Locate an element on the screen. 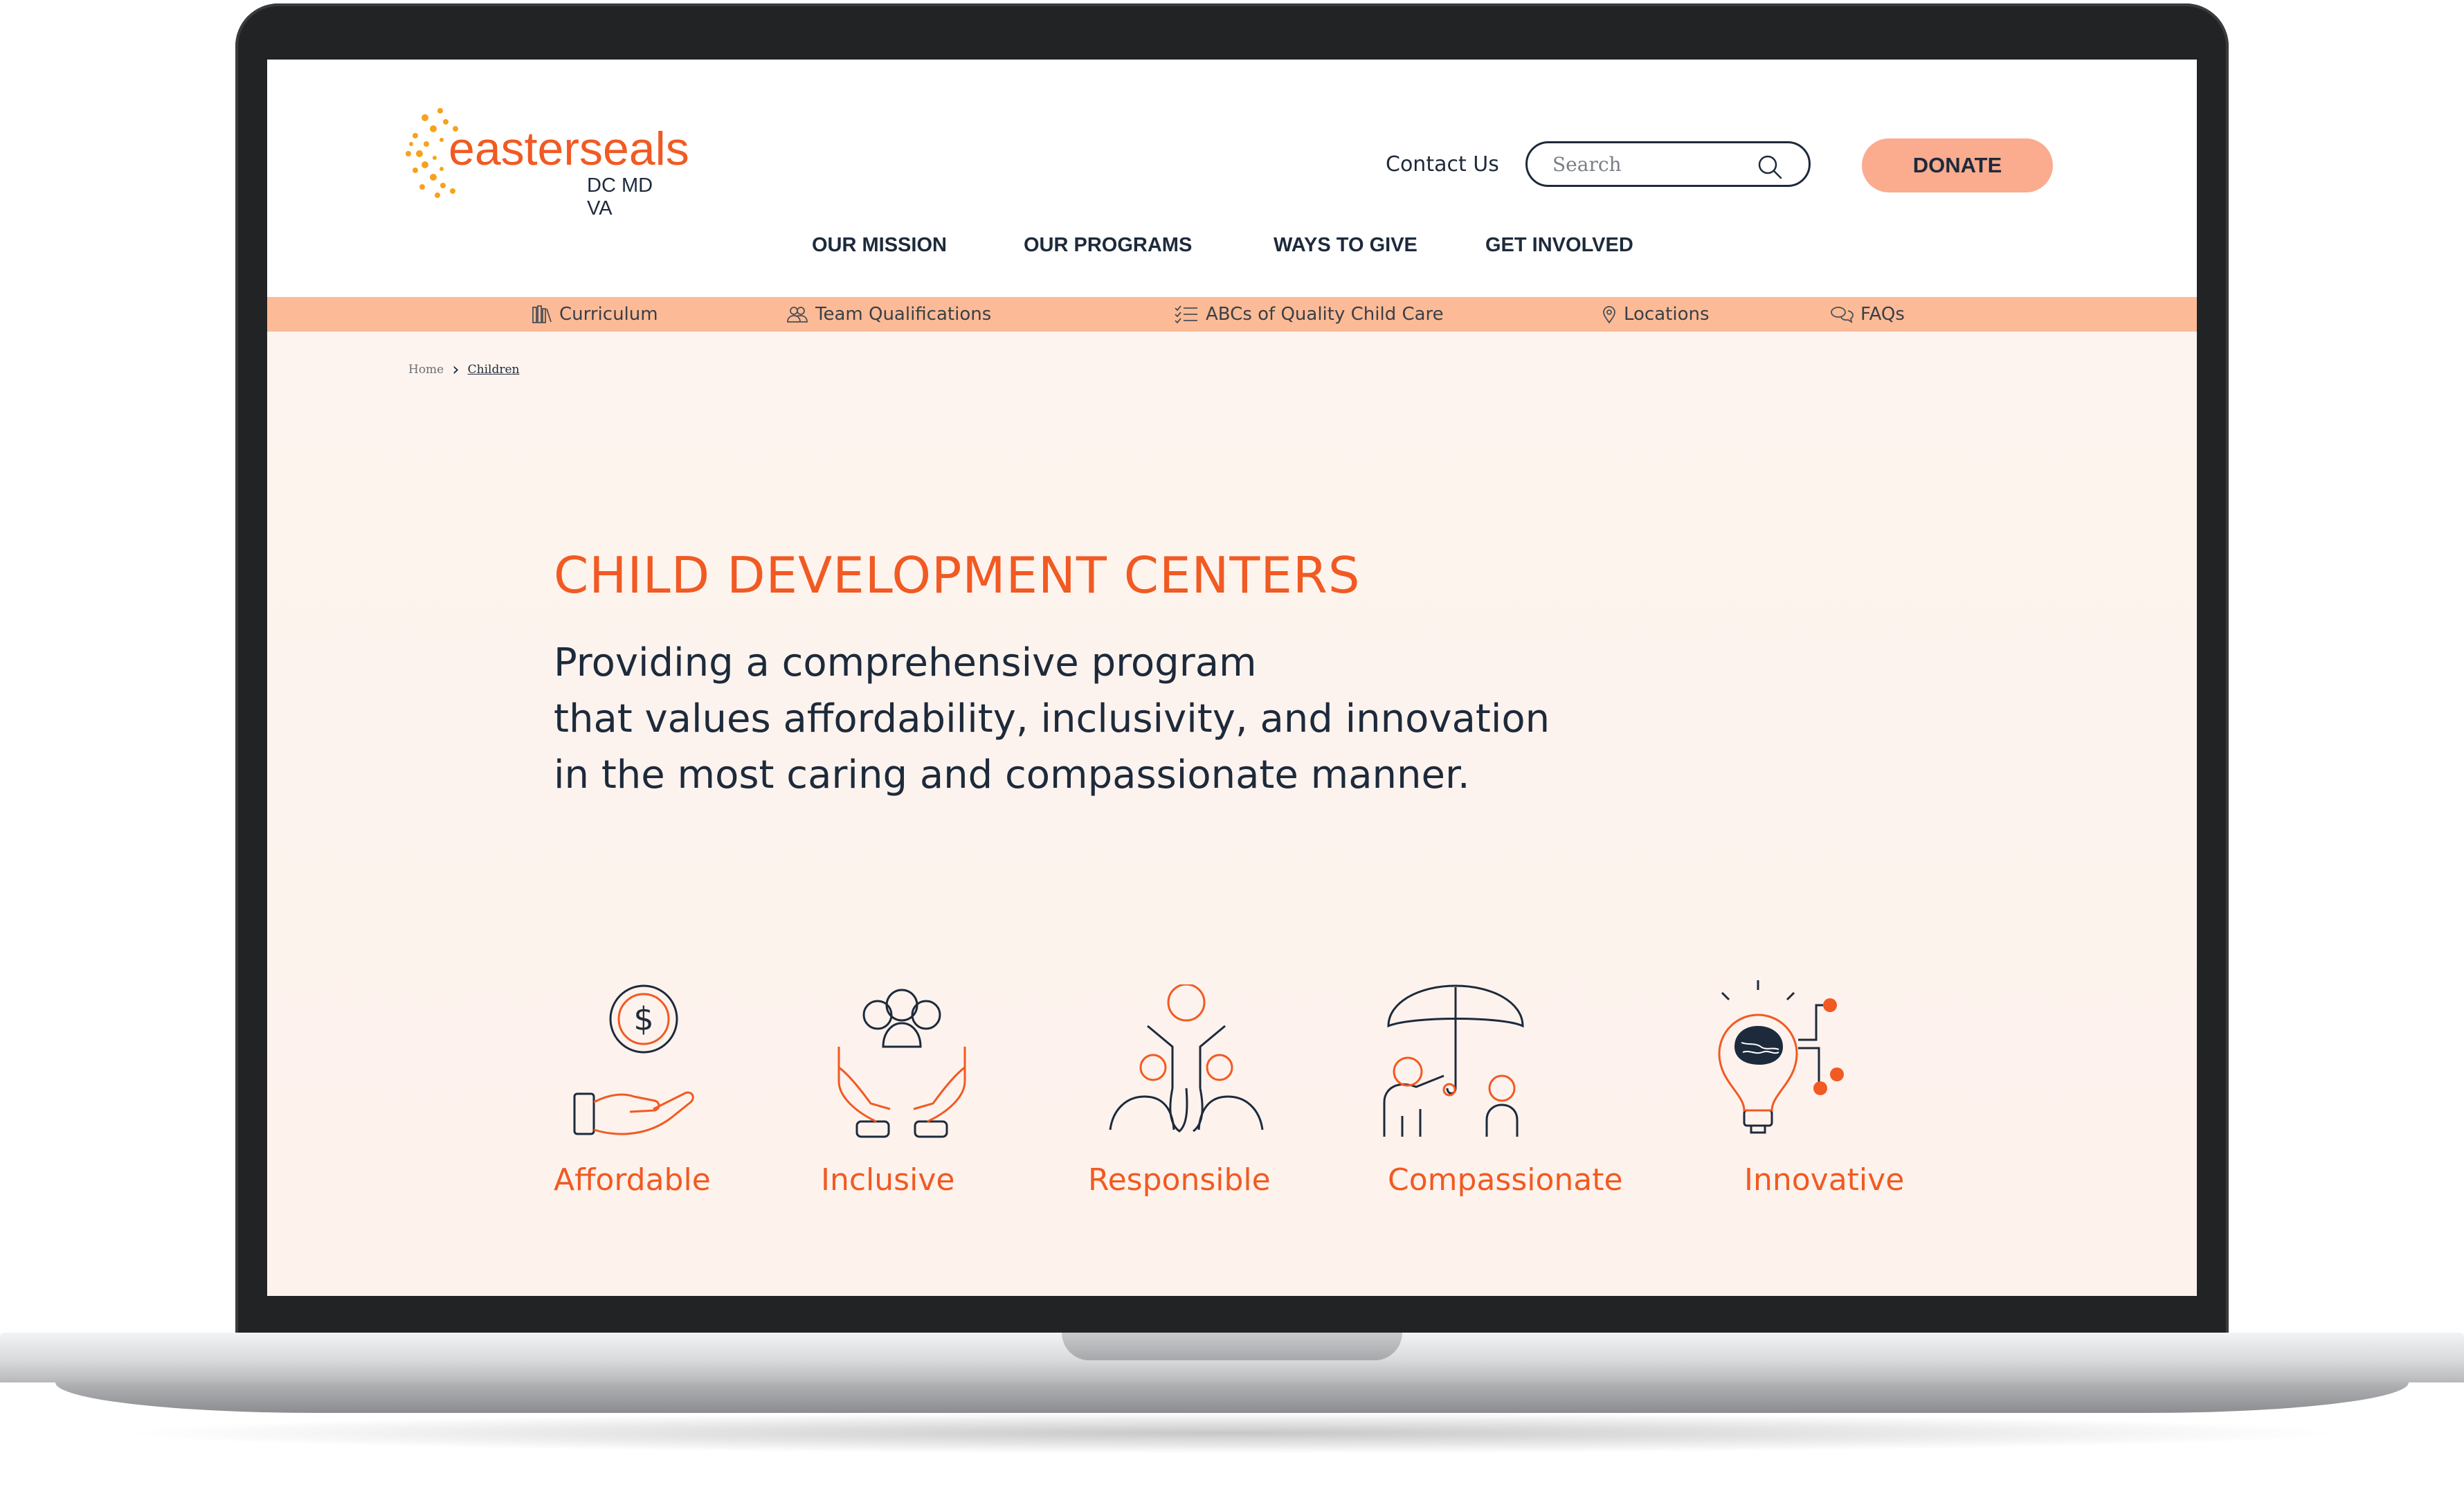  nav-get-involved: GET INVOLVED is located at coordinates (1559, 245).